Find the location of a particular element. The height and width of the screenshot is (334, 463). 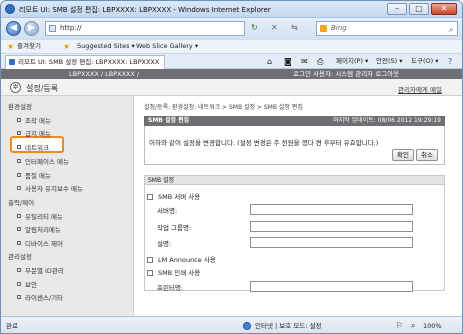

edit-panel-header: SMB 설정 편집 마지막 업데이트: 08/06 2012 19:29:19 is located at coordinates (294, 121).